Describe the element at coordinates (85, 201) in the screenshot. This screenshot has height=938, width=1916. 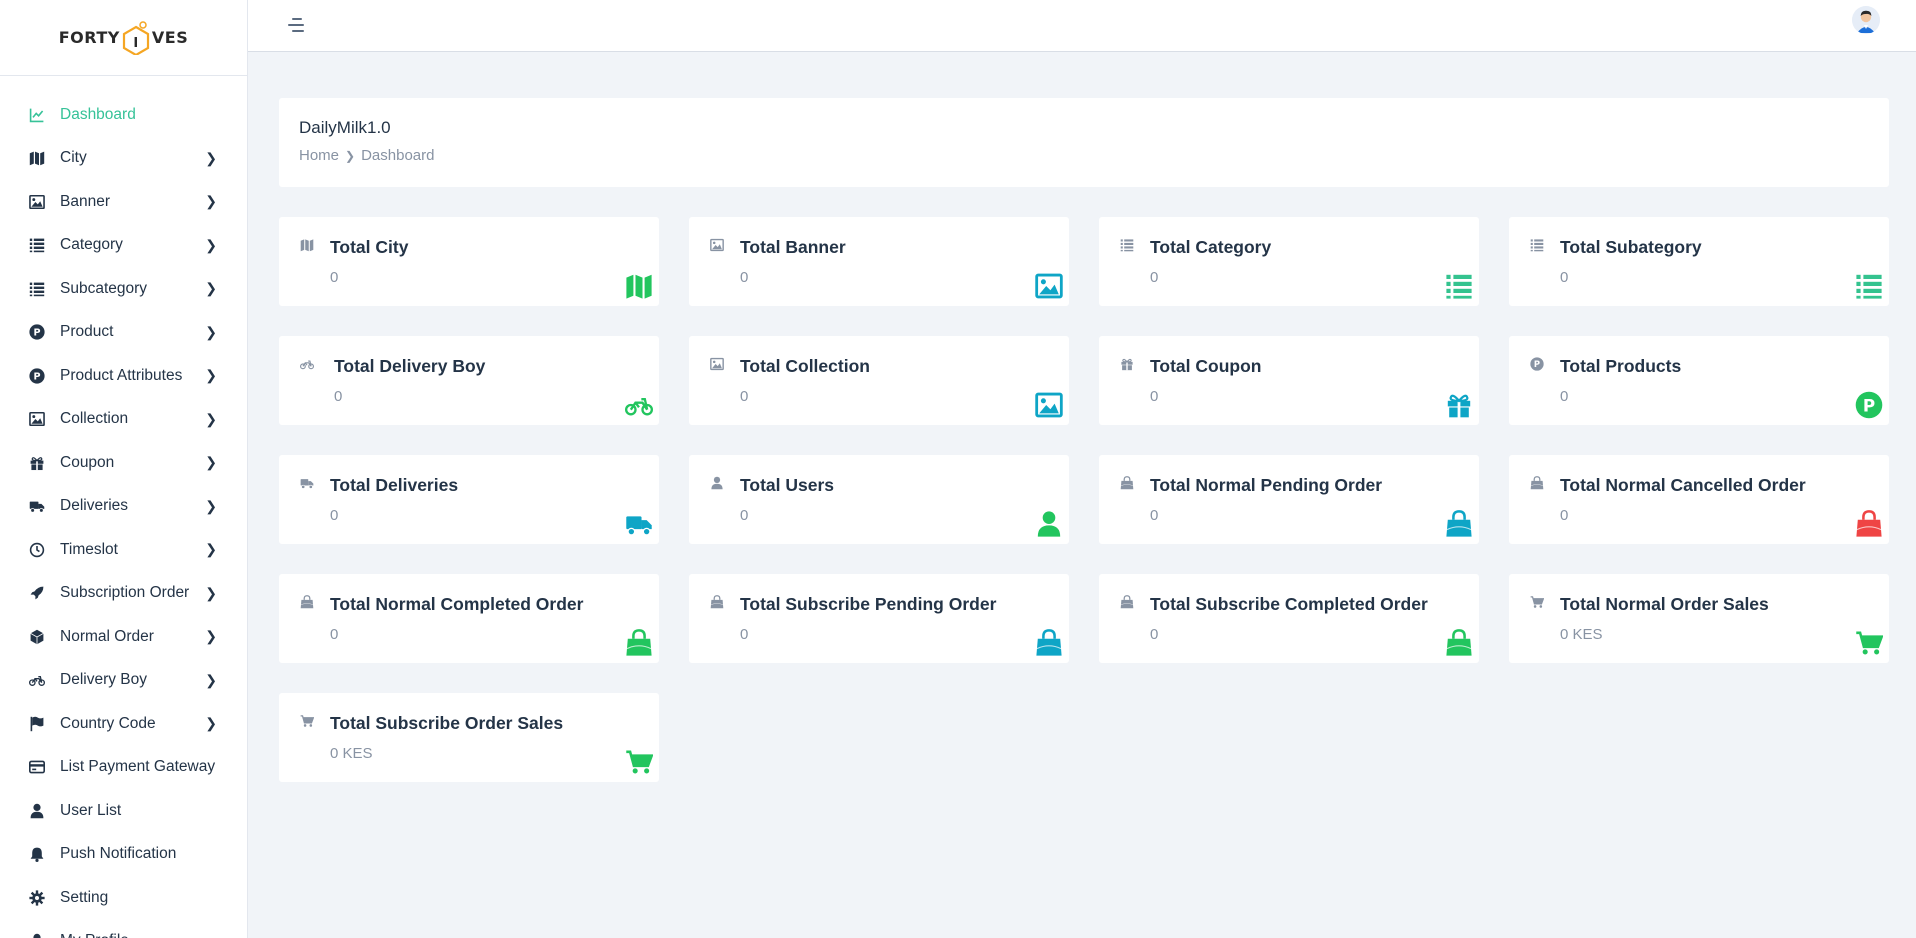
I see `sidebar-item-label: Banner` at that location.